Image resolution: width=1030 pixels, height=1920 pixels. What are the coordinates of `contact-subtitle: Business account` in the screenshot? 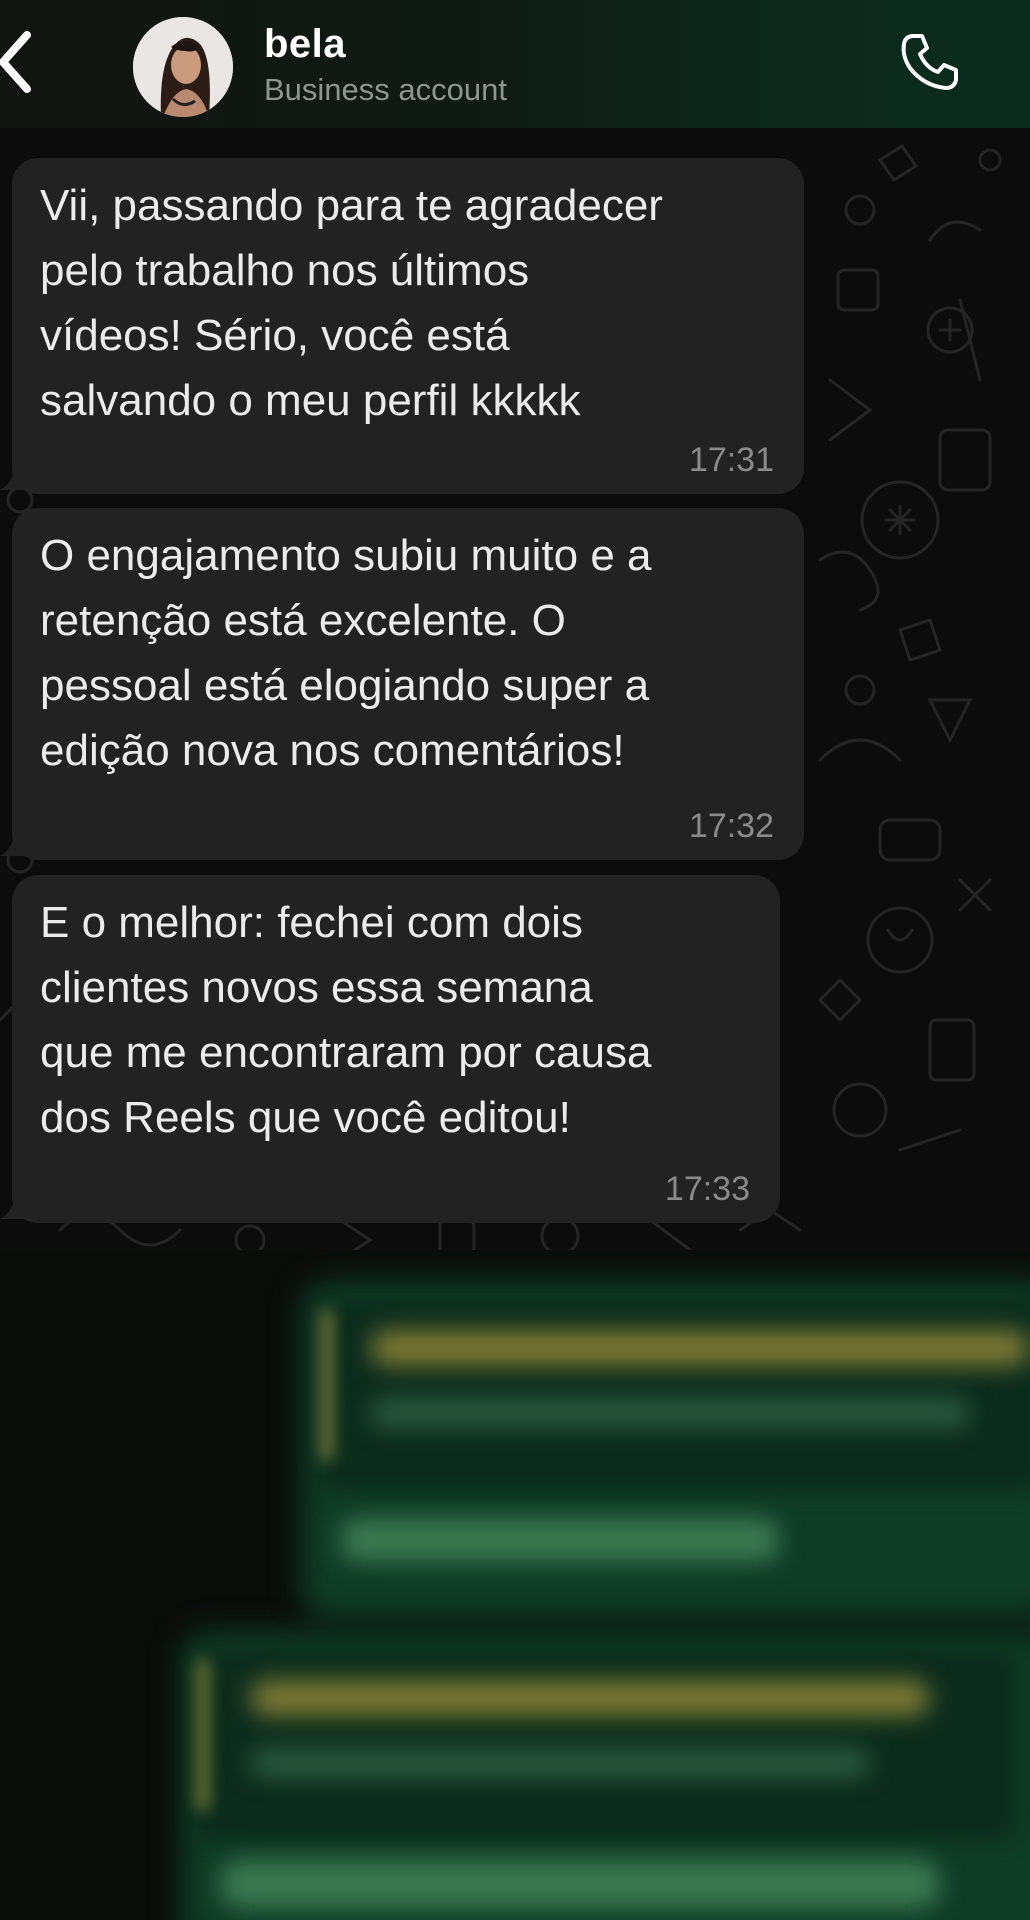 It's located at (385, 89).